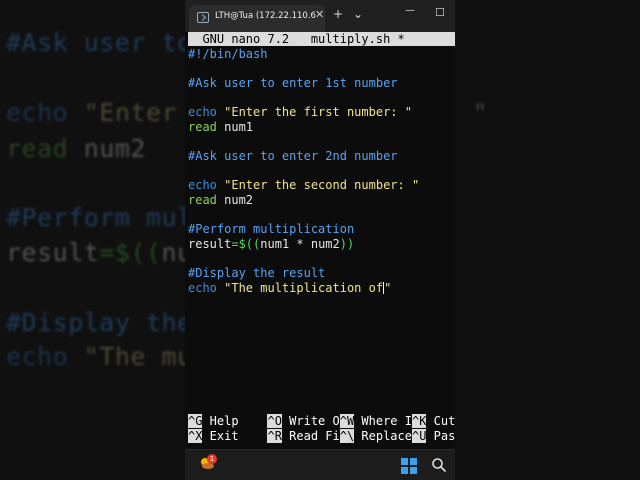 This screenshot has width=640, height=480. What do you see at coordinates (439, 465) in the screenshot?
I see `search-icon` at bounding box center [439, 465].